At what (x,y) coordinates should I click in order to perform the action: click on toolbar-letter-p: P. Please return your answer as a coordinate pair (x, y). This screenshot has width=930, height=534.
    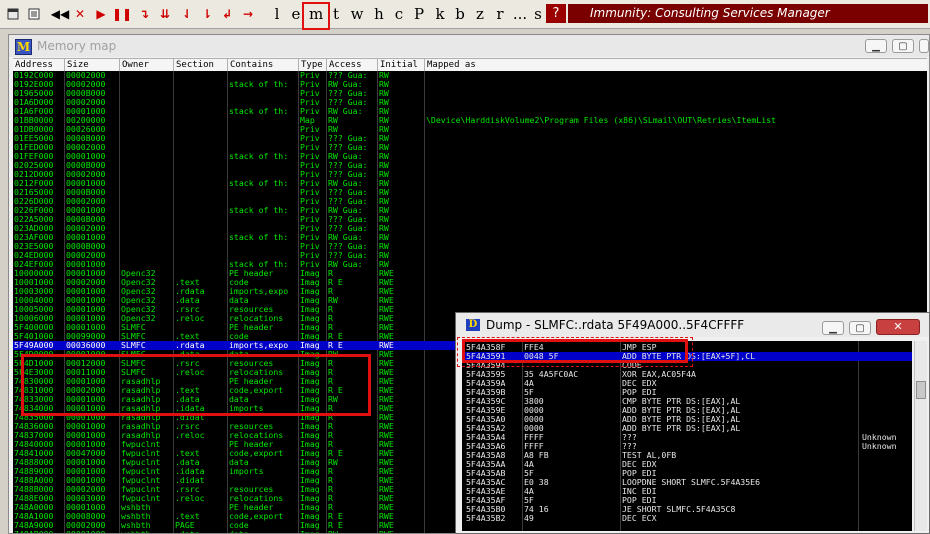
    Looking at the image, I should click on (419, 14).